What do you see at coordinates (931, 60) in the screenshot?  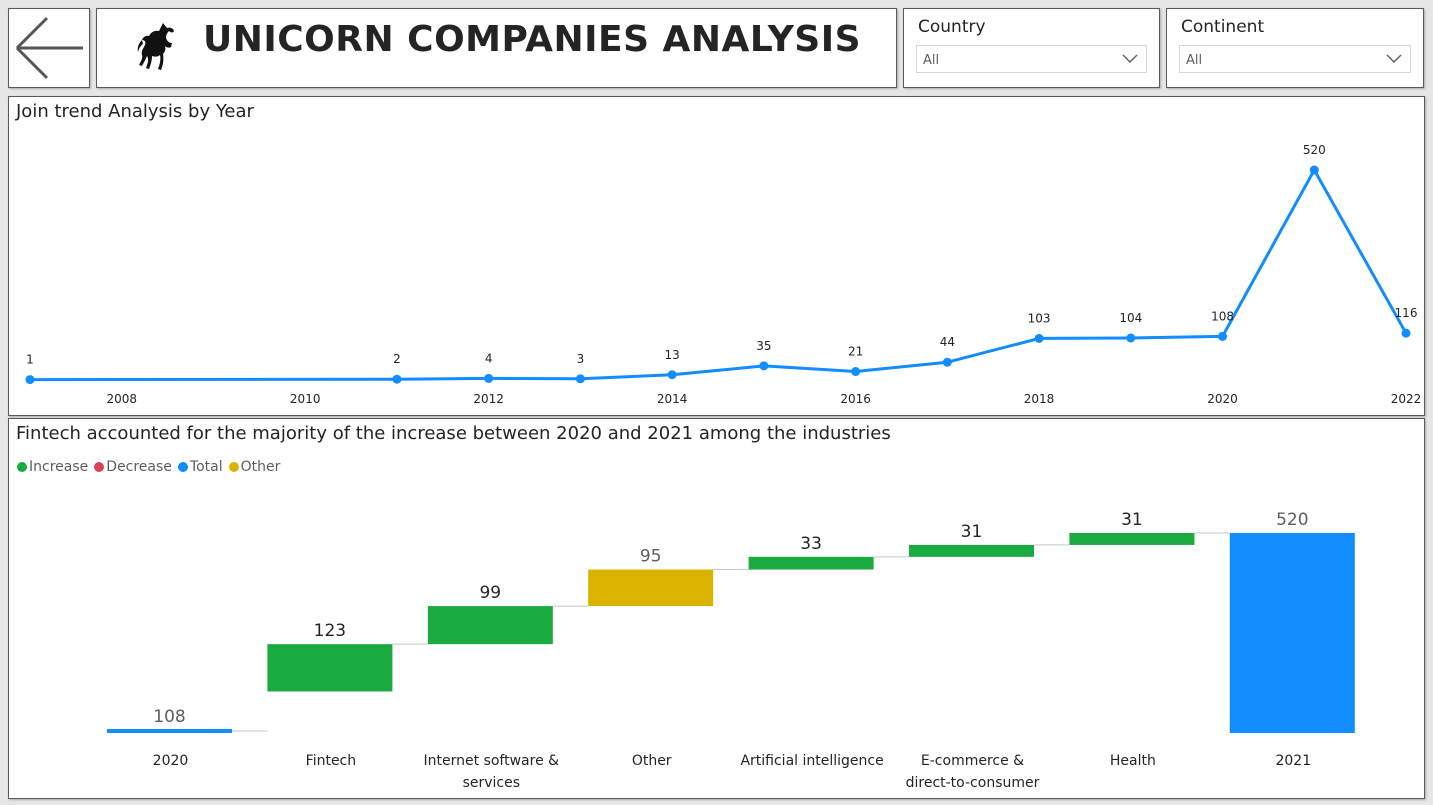 I see `country-dropdown-value: All` at bounding box center [931, 60].